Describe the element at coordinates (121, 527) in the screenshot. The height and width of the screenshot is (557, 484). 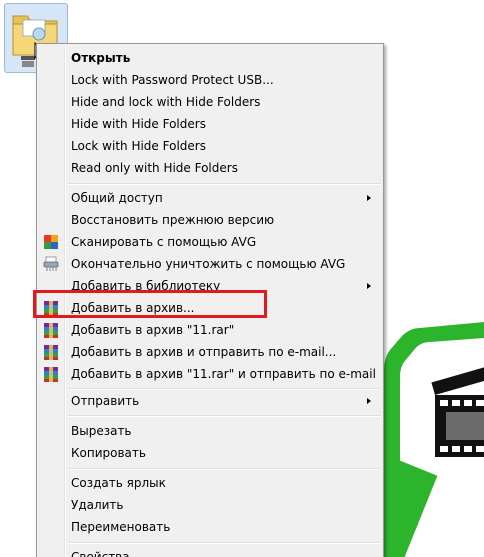
I see `menu-item-label: Переименовать` at that location.